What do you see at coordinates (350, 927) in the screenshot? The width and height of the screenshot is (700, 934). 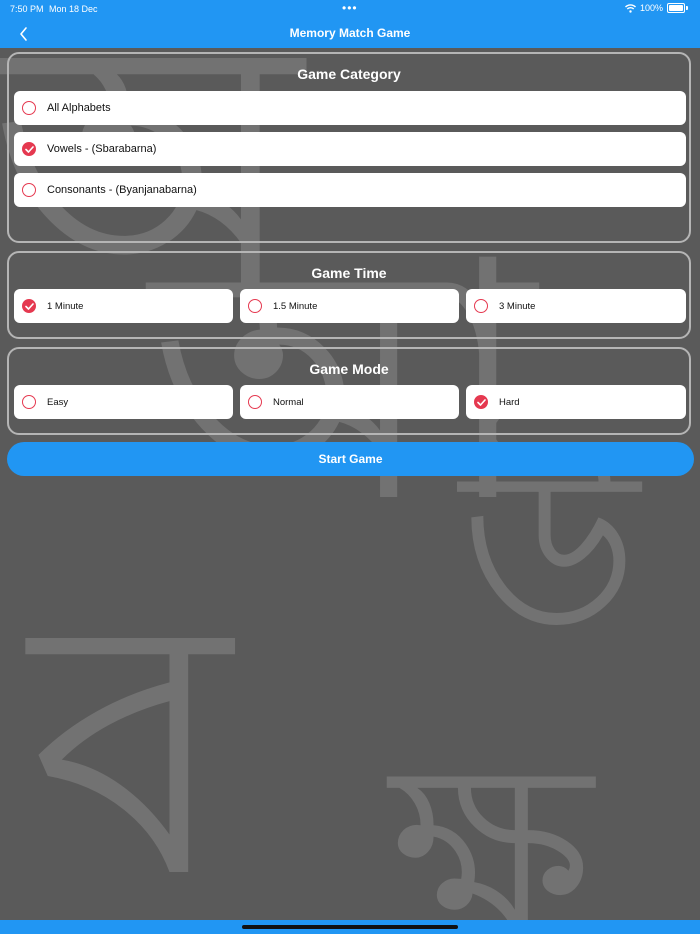 I see `home-indicator` at bounding box center [350, 927].